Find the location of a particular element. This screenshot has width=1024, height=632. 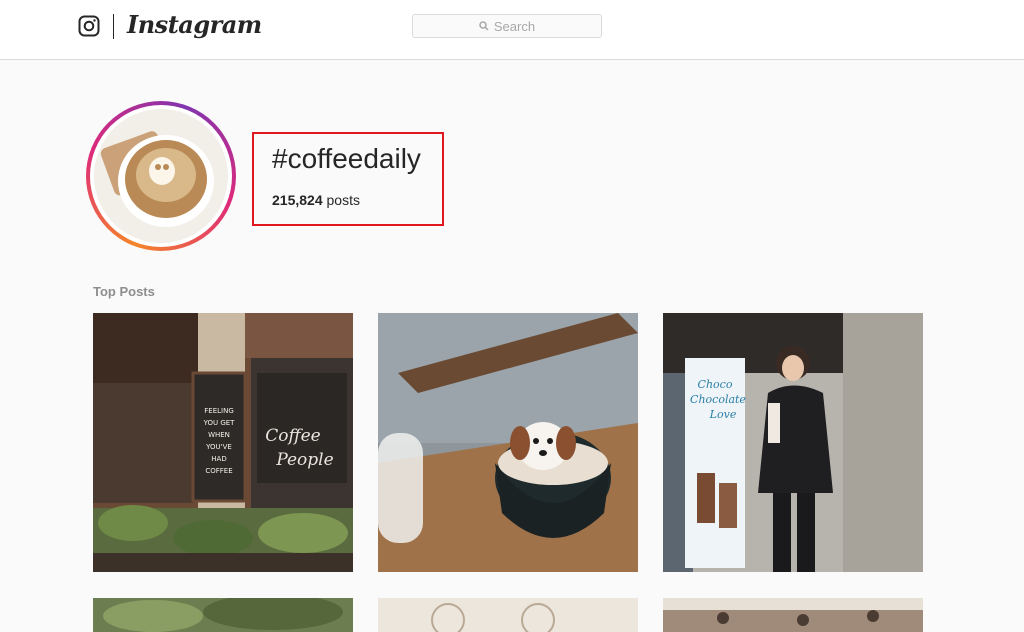

post-tile-woman-coffee: Choco Chocolate Love is located at coordinates (793, 442).